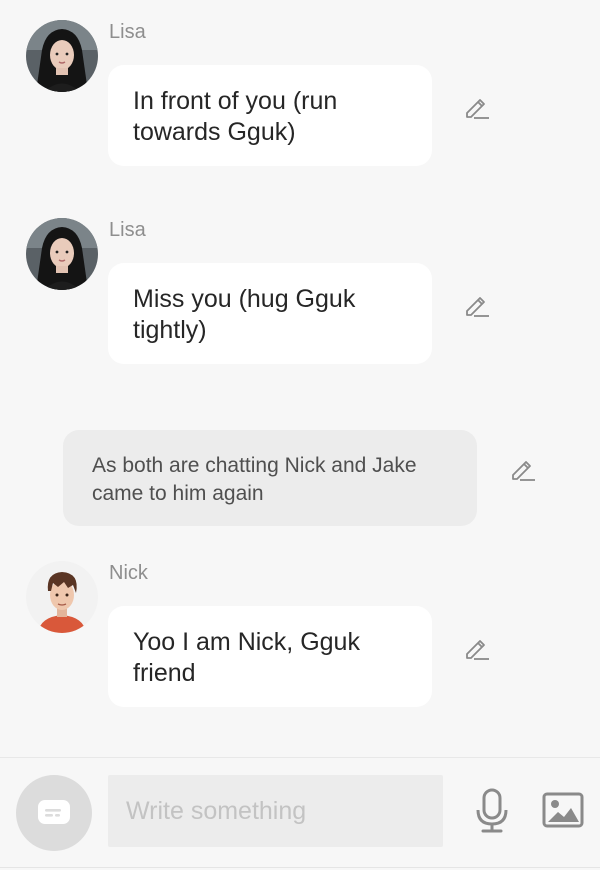  Describe the element at coordinates (270, 656) in the screenshot. I see `message-bubble: Yoo I am Nick, Gguk friend` at that location.